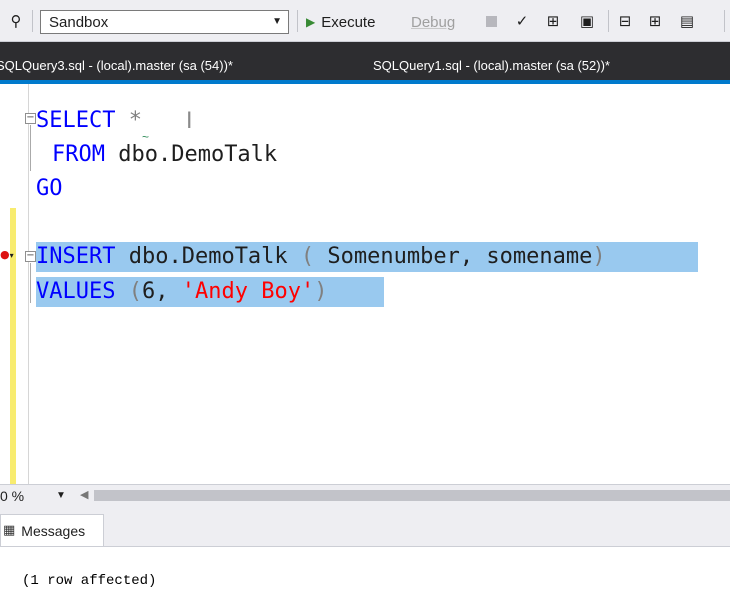 The height and width of the screenshot is (596, 730). I want to click on debug-label: Debug, so click(433, 22).